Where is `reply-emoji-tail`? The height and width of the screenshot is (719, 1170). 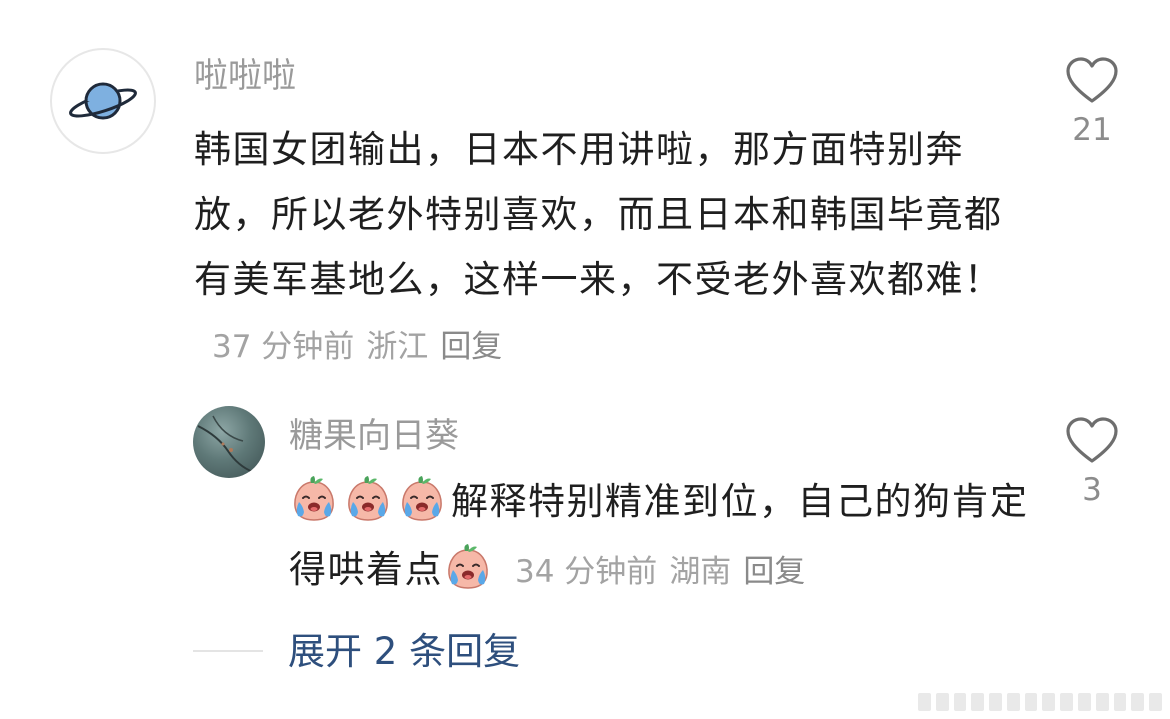
reply-emoji-tail is located at coordinates (470, 567).